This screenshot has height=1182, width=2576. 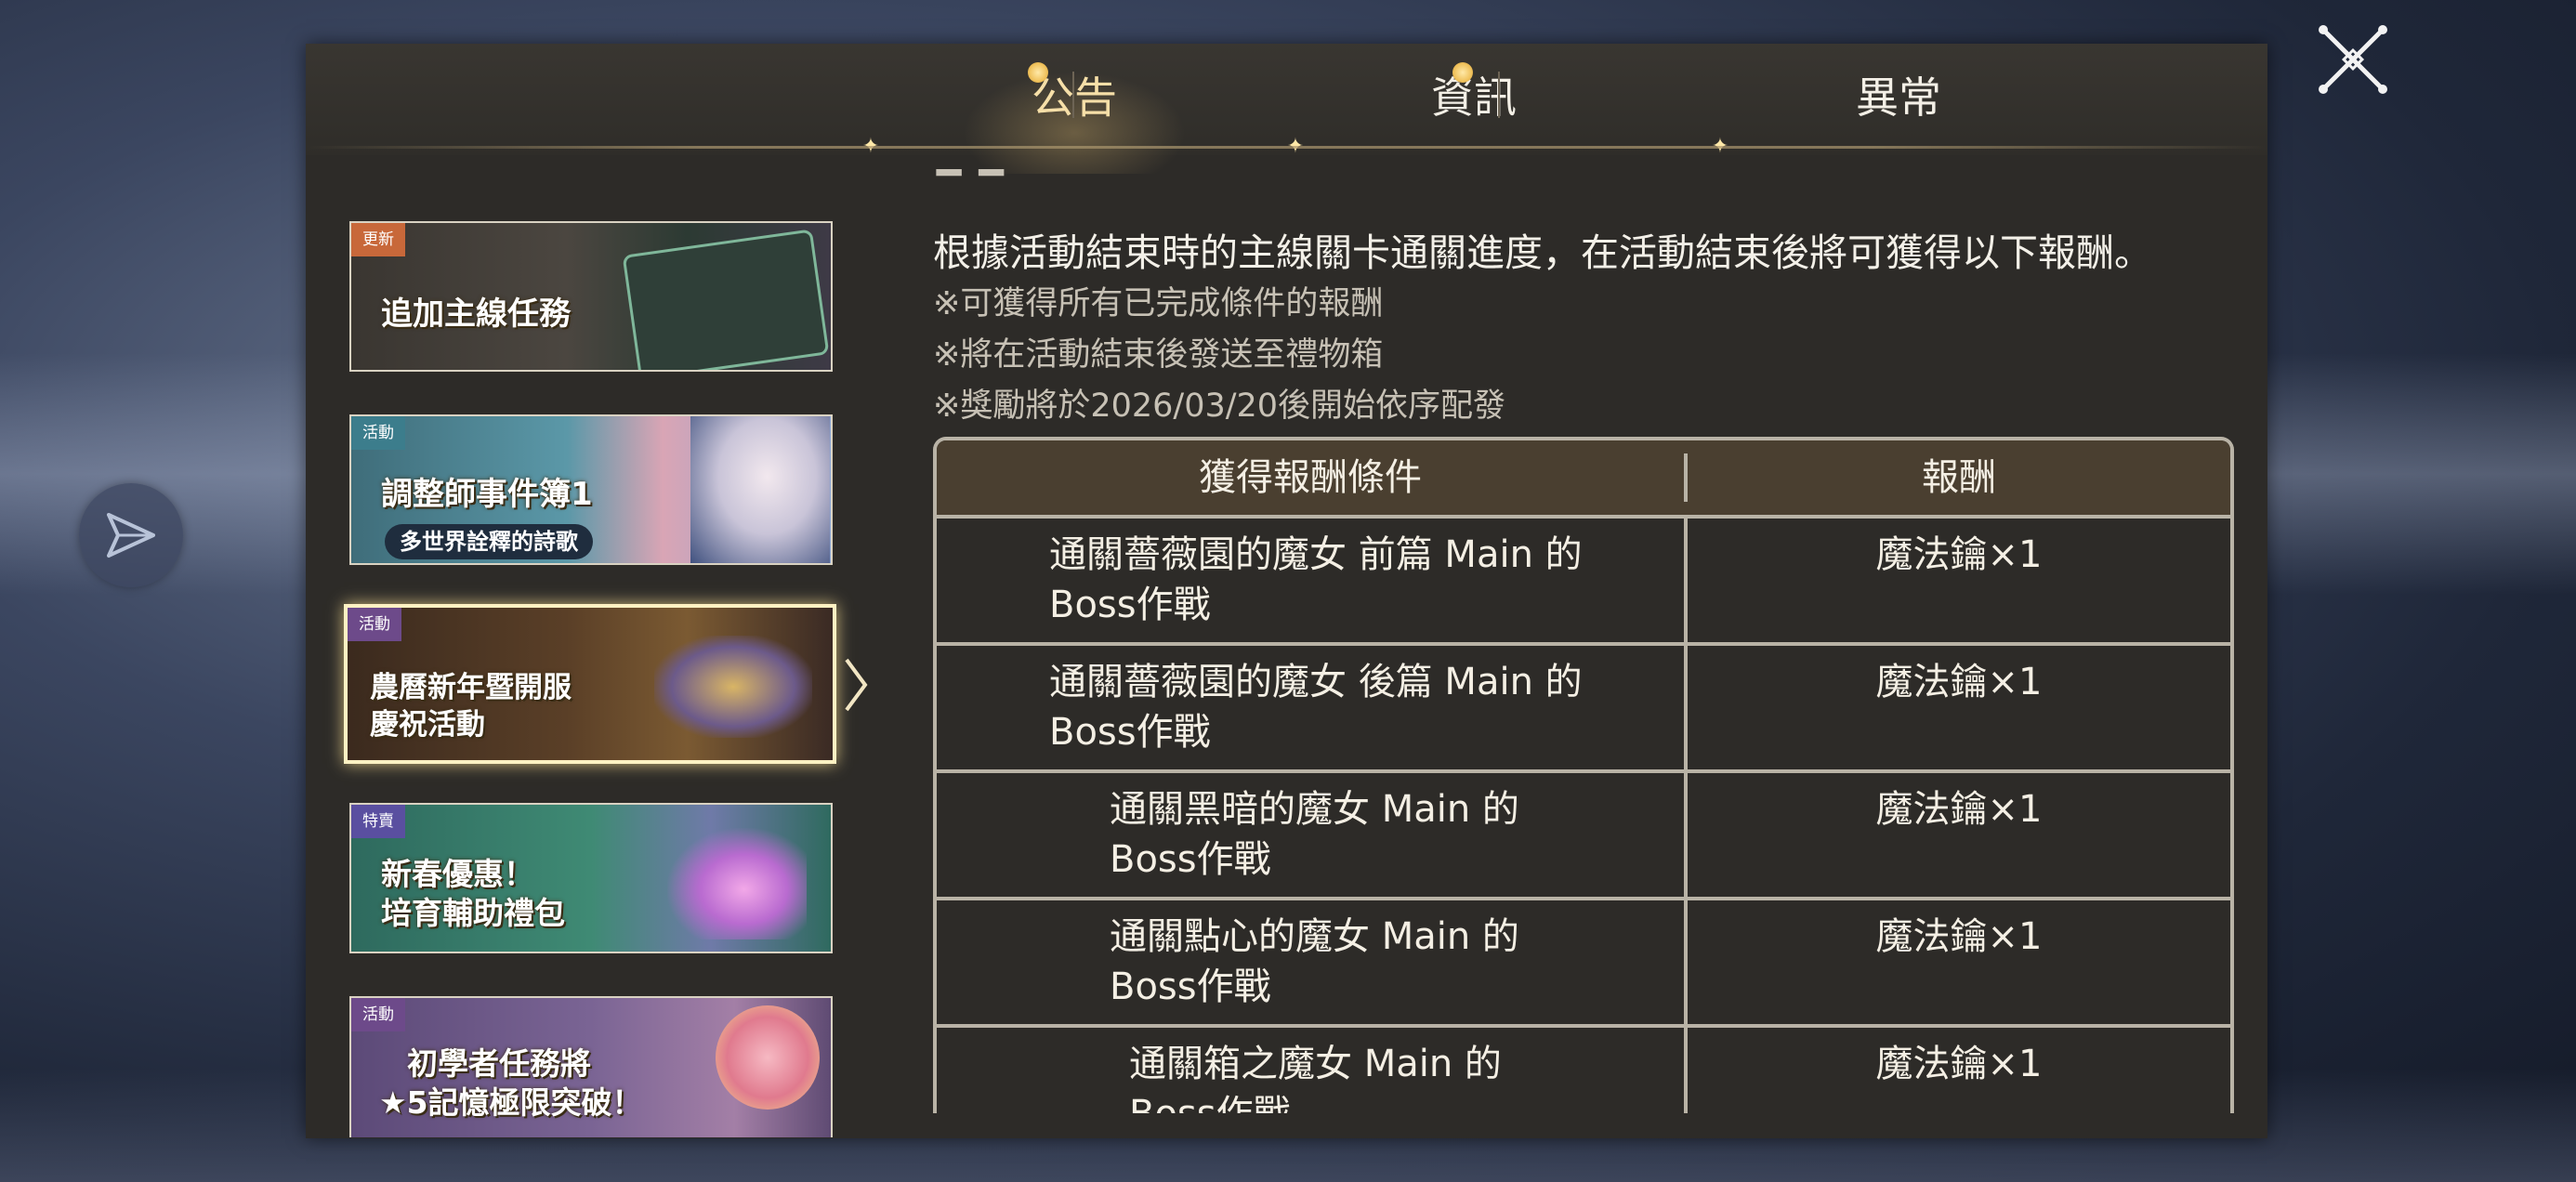 I want to click on banner-adjuster-casebook: 活動 調整師事件簿1 多世界詮釋的詩歌, so click(x=591, y=489).